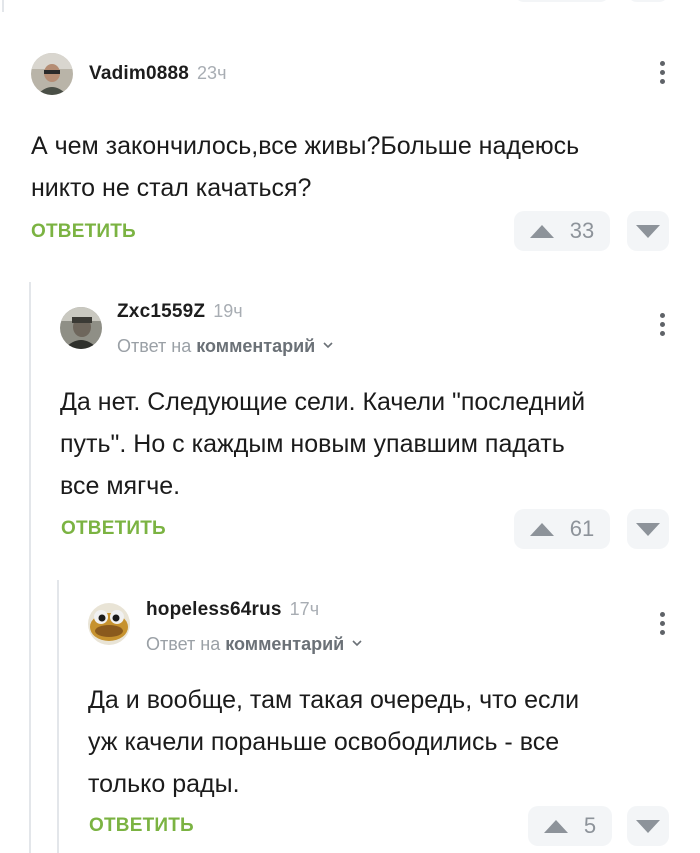 The height and width of the screenshot is (853, 700). I want to click on vote-count: 5, so click(590, 825).